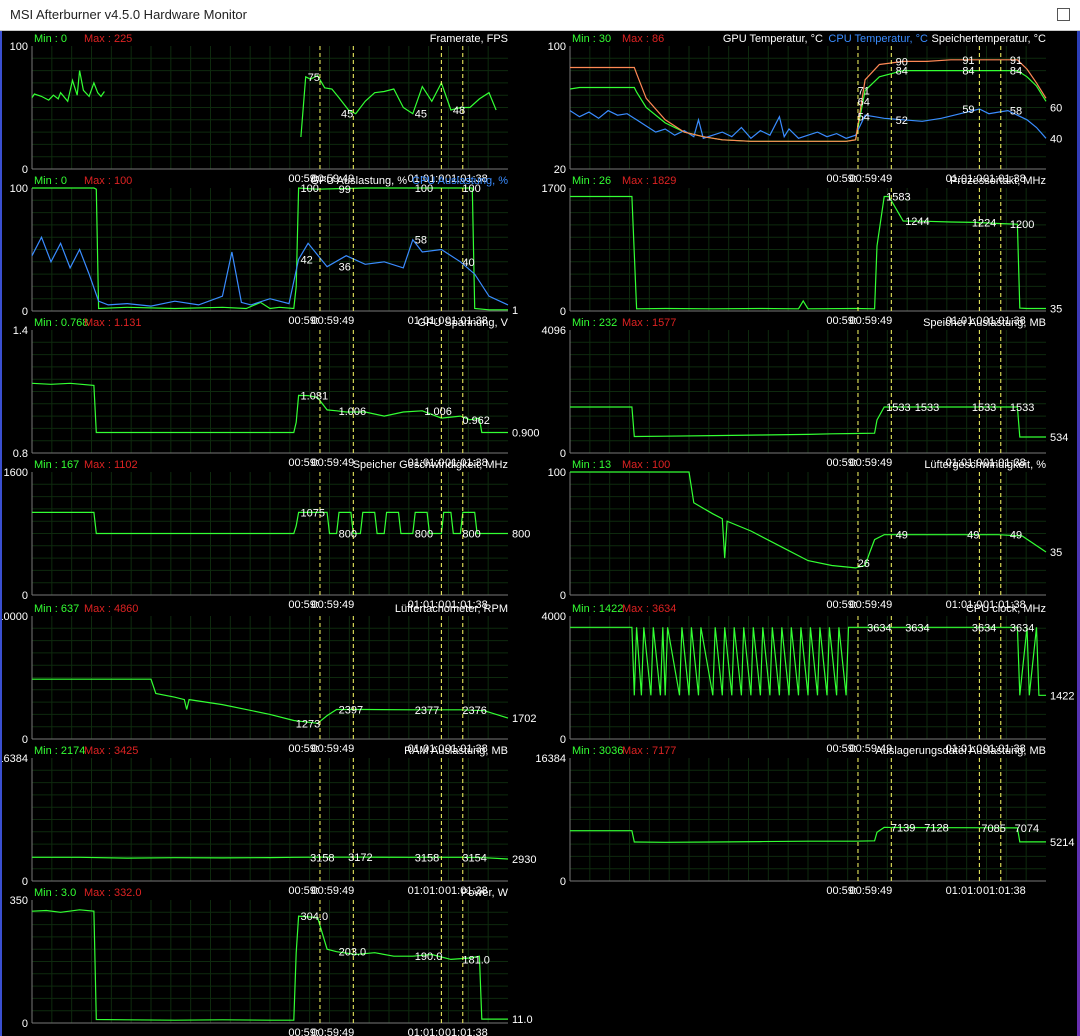 Image resolution: width=1080 pixels, height=1036 pixels. What do you see at coordinates (474, 858) in the screenshot?
I see `value-marker: 3154` at bounding box center [474, 858].